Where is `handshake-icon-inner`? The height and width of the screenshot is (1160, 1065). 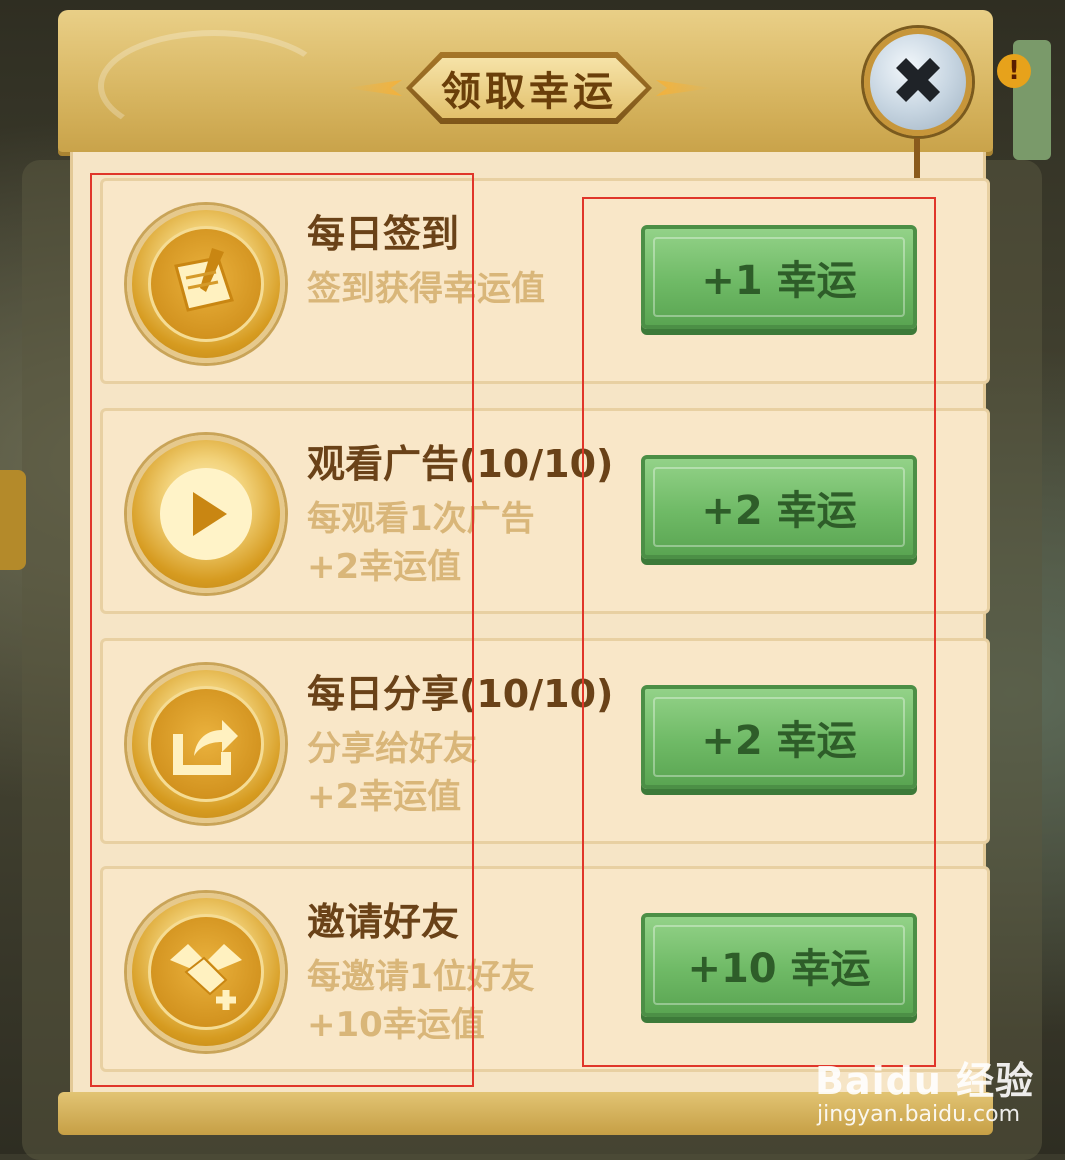
handshake-icon-inner is located at coordinates (206, 972).